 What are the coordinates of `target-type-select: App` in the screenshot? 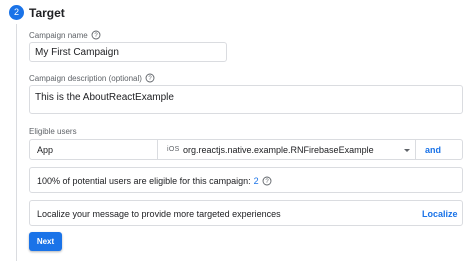 It's located at (45, 150).